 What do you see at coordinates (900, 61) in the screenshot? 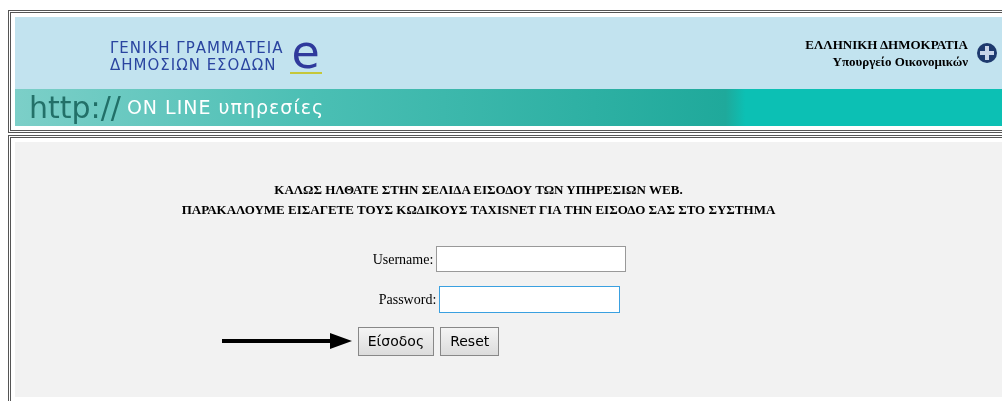
I see `ministry-title: Υπουργείο Οικονομικών` at bounding box center [900, 61].